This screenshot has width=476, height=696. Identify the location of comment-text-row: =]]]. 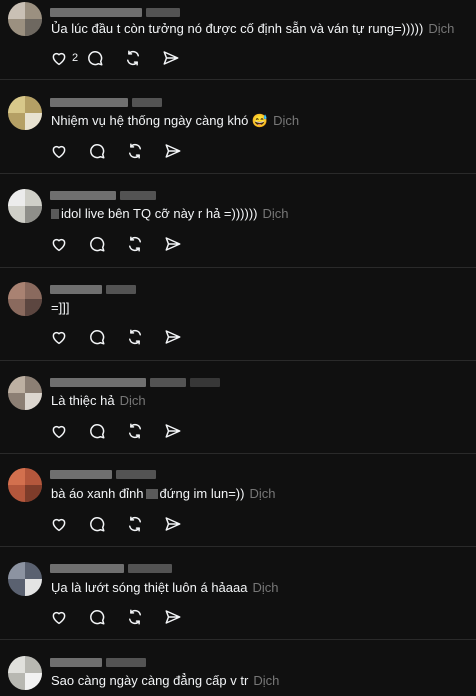
(253, 308).